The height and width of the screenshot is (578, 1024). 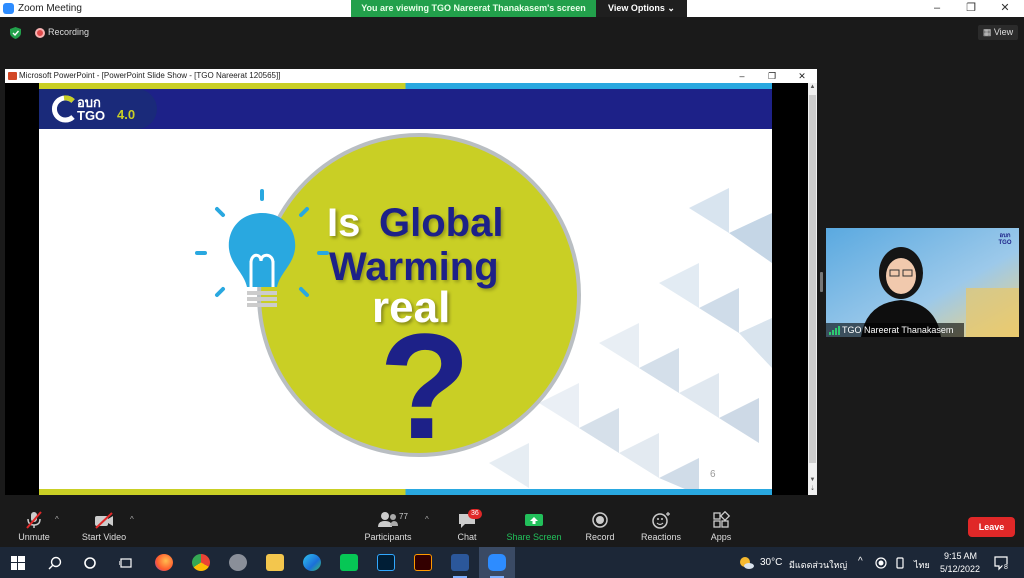 I want to click on taskbar-photoshop, so click(x=386, y=562).